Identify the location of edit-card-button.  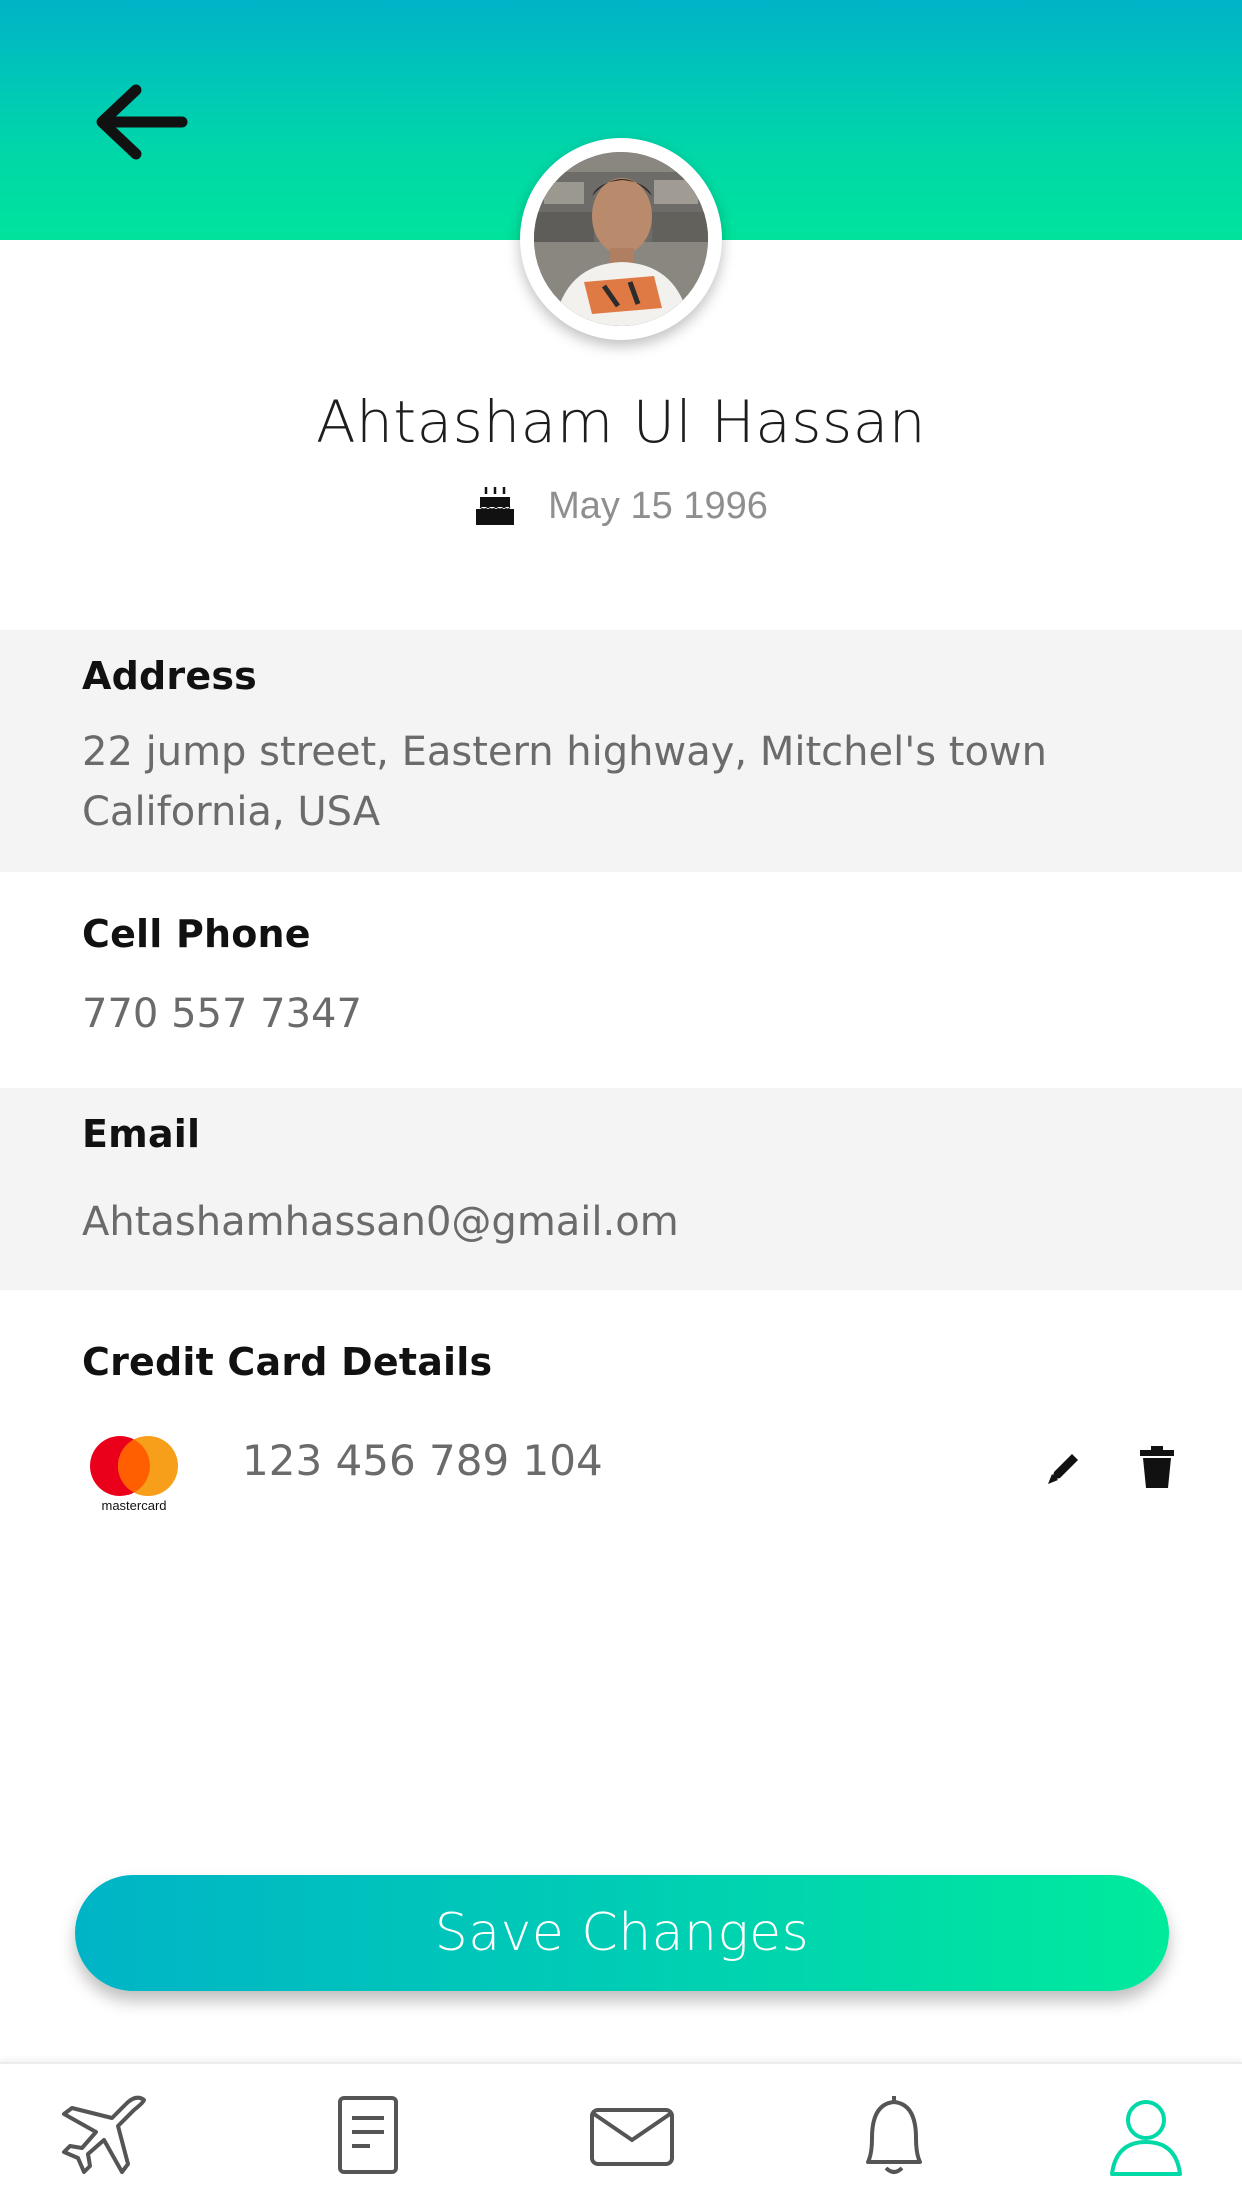
(1065, 1467).